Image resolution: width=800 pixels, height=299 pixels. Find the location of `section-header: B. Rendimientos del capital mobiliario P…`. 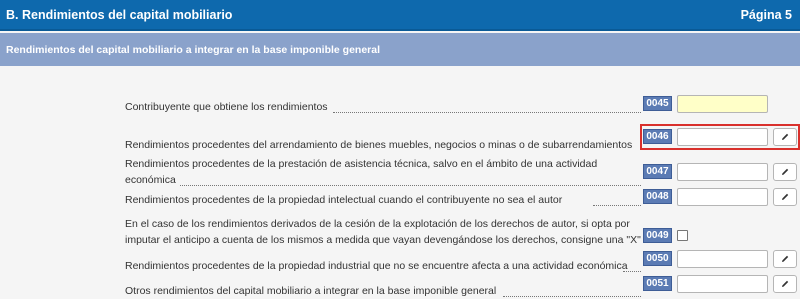

section-header: B. Rendimientos del capital mobiliario P… is located at coordinates (400, 15).